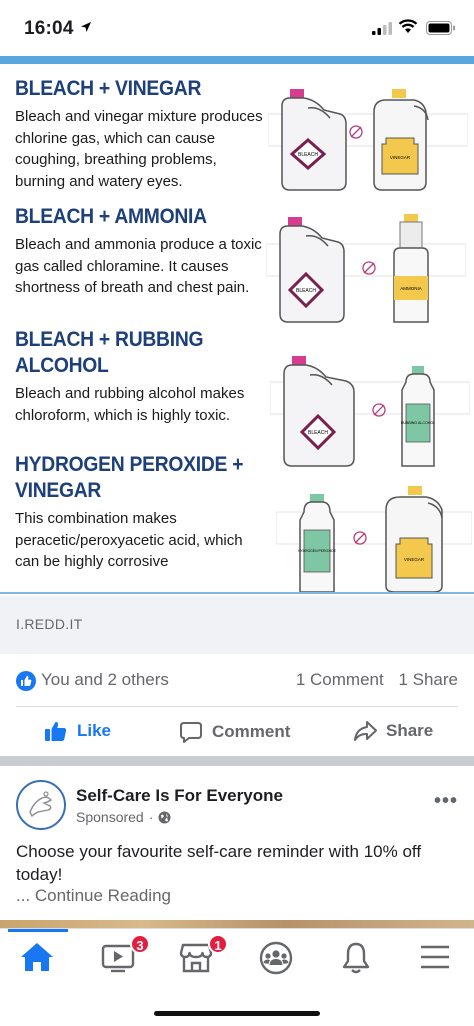 This screenshot has height=1026, width=474. I want to click on section-title: BLEACH + AMMONIA, so click(111, 216).